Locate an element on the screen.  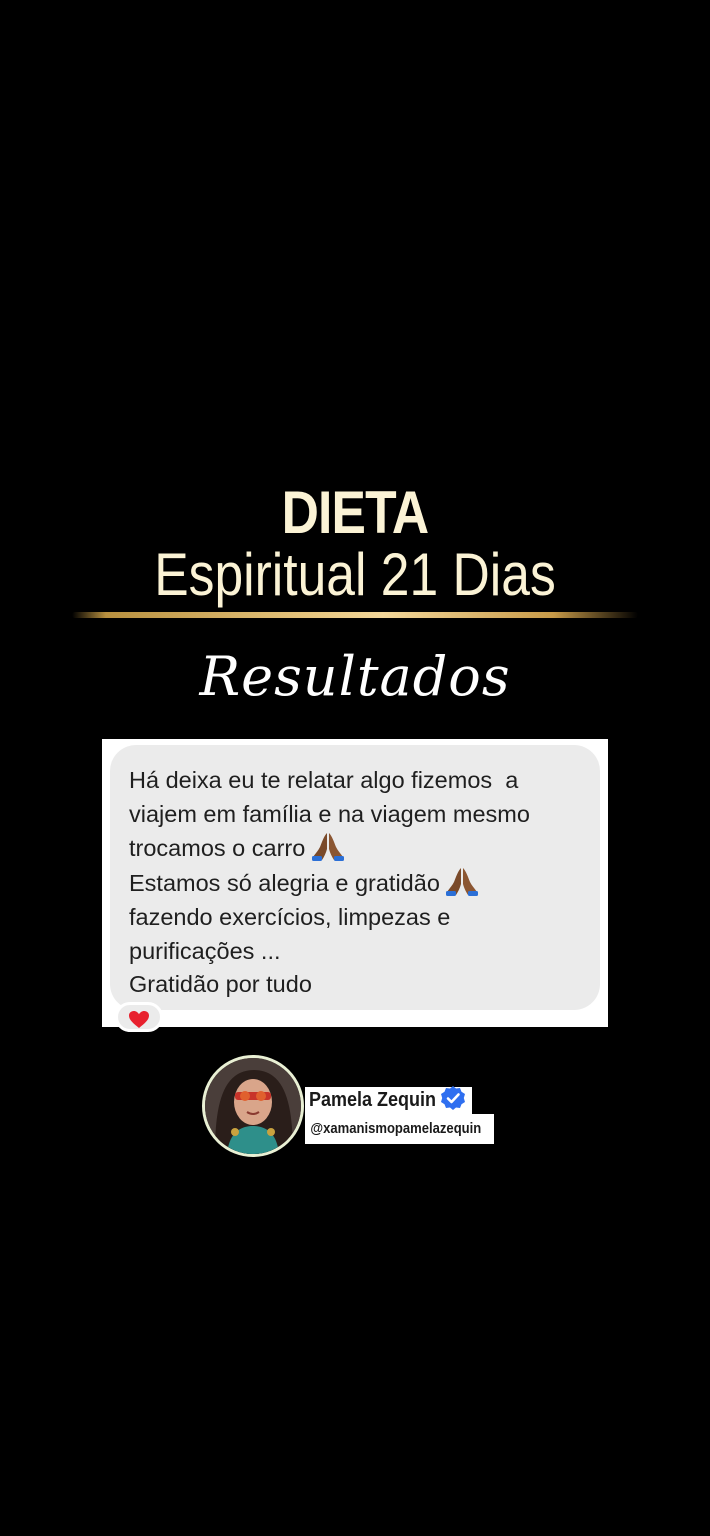
message-line: Há deixa eu te relatar algo fizemos a is located at coordinates (324, 780).